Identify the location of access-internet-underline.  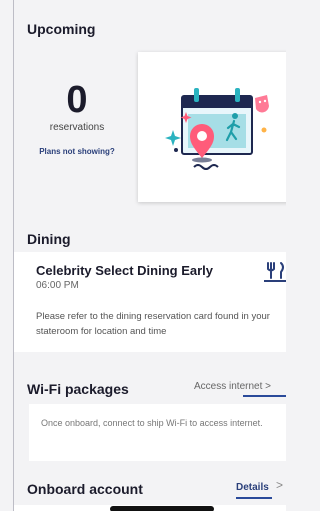
(264, 396).